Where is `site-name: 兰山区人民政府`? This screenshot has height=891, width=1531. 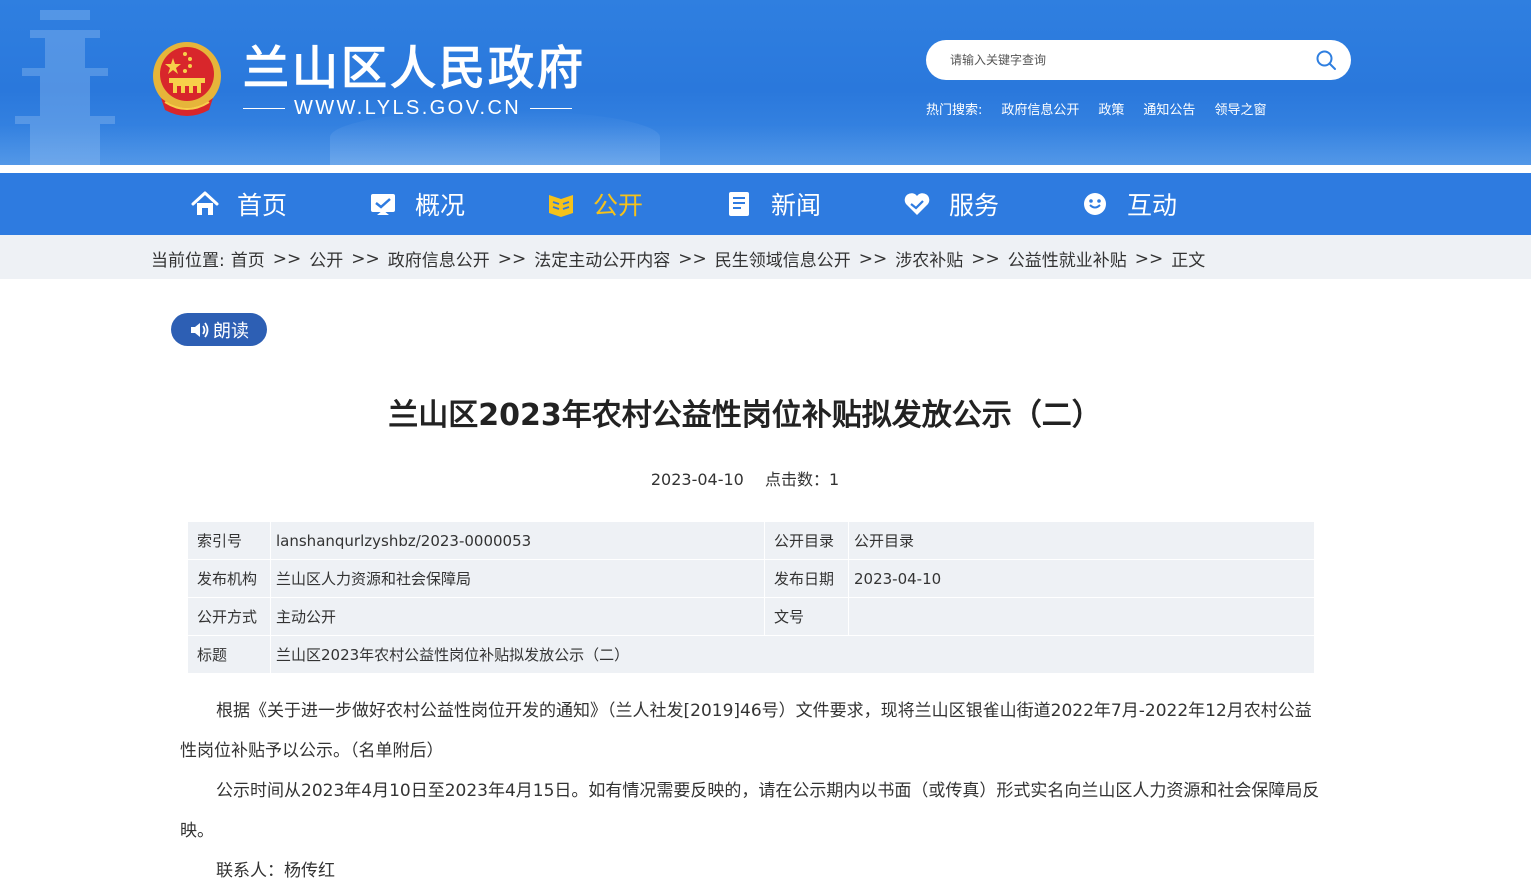 site-name: 兰山区人民政府 is located at coordinates (414, 65).